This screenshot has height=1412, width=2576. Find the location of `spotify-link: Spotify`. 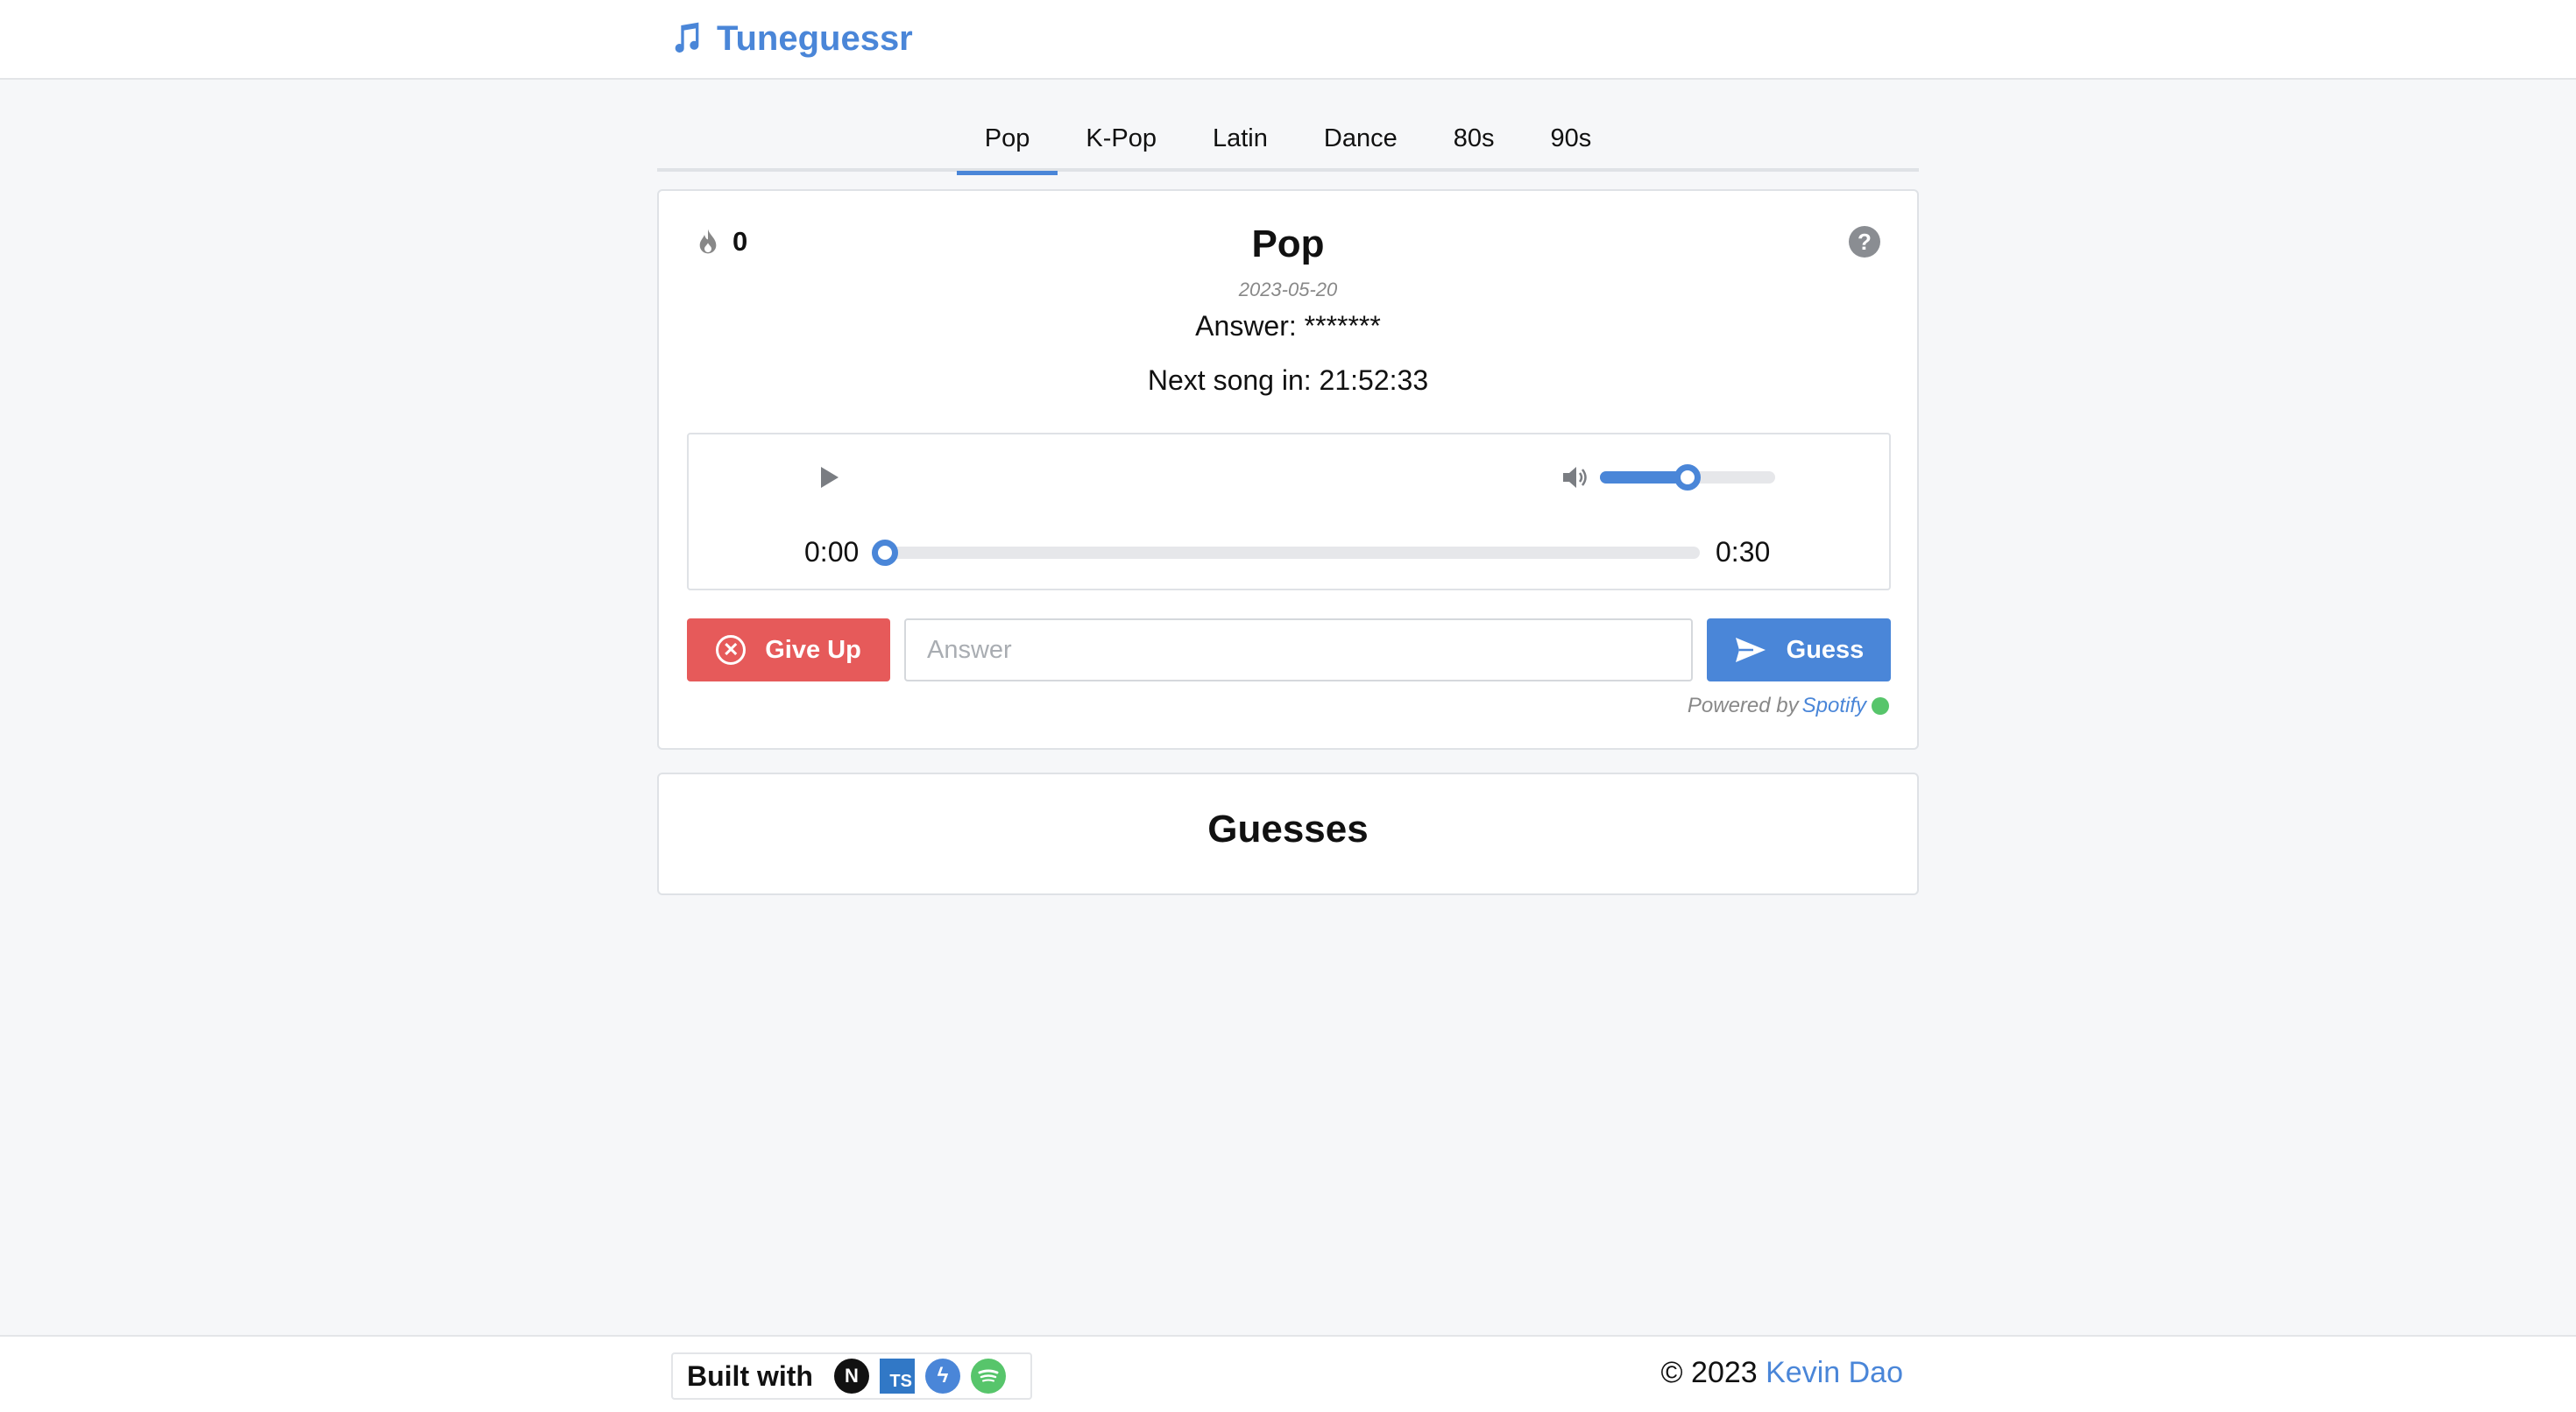

spotify-link: Spotify is located at coordinates (1834, 706).